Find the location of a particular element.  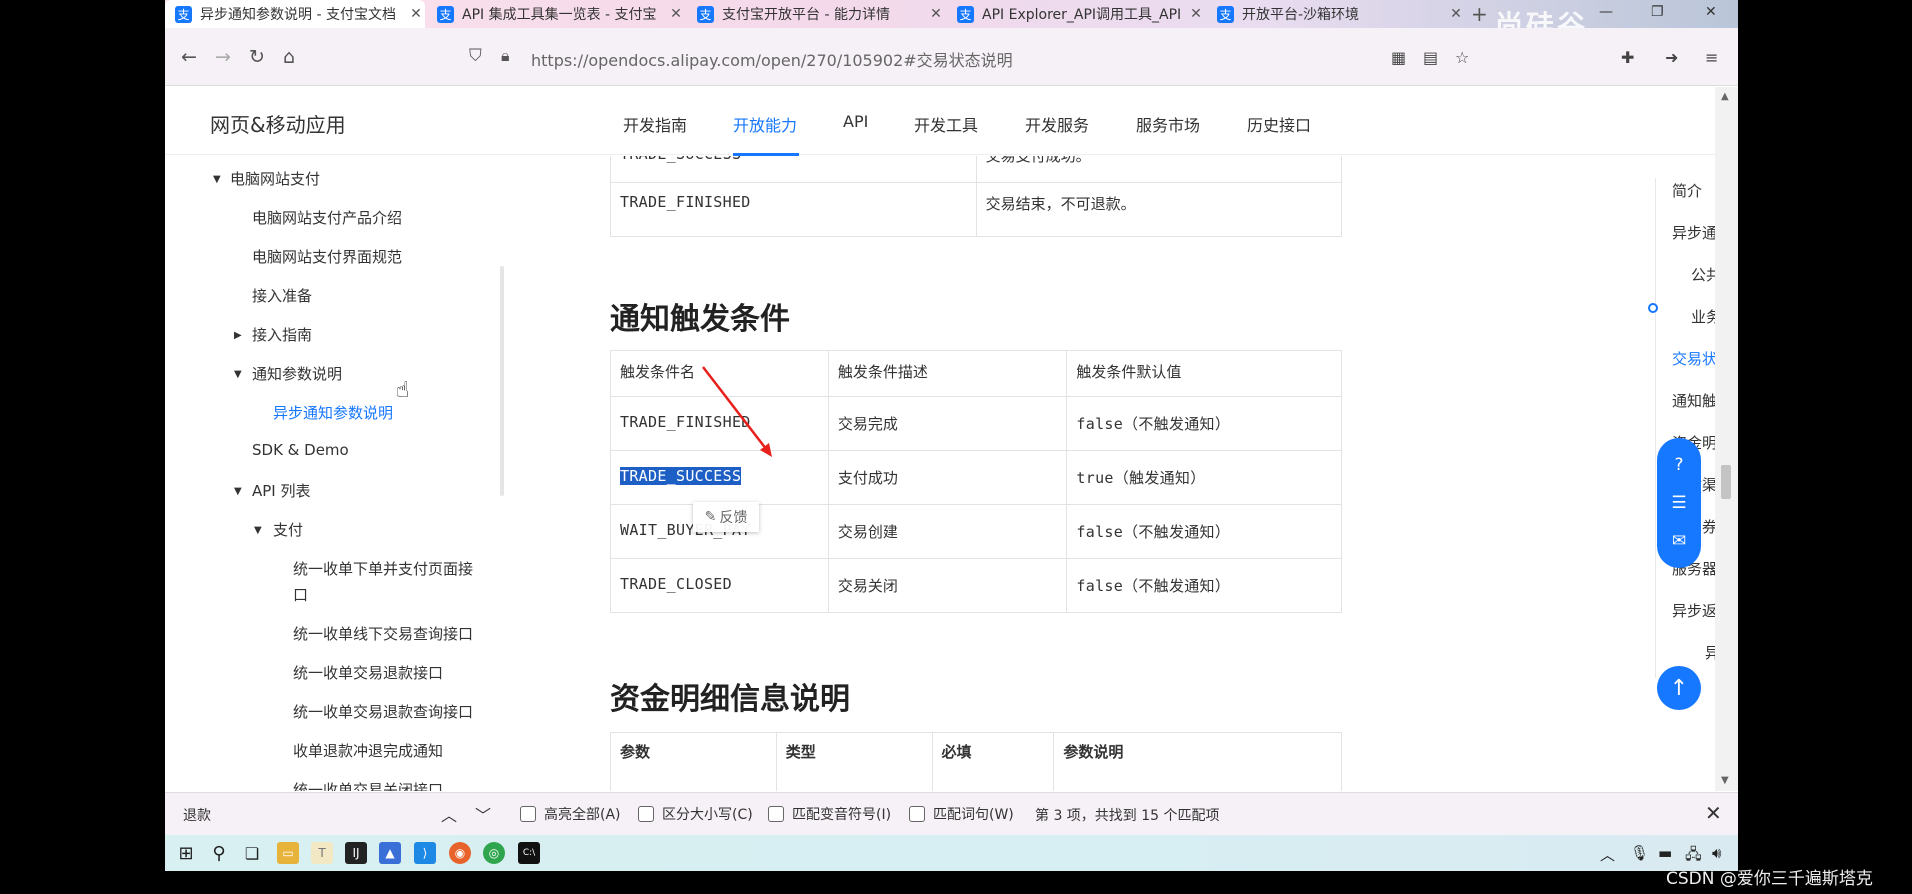

home-icon: ⌂ is located at coordinates (289, 57).